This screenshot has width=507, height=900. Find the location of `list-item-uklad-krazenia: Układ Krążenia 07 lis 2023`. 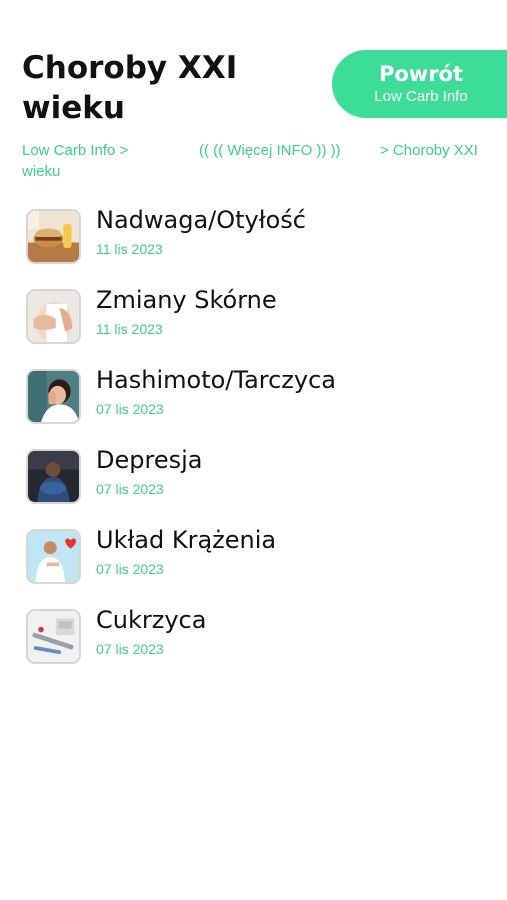

list-item-uklad-krazenia: Układ Krążenia 07 lis 2023 is located at coordinates (253, 556).